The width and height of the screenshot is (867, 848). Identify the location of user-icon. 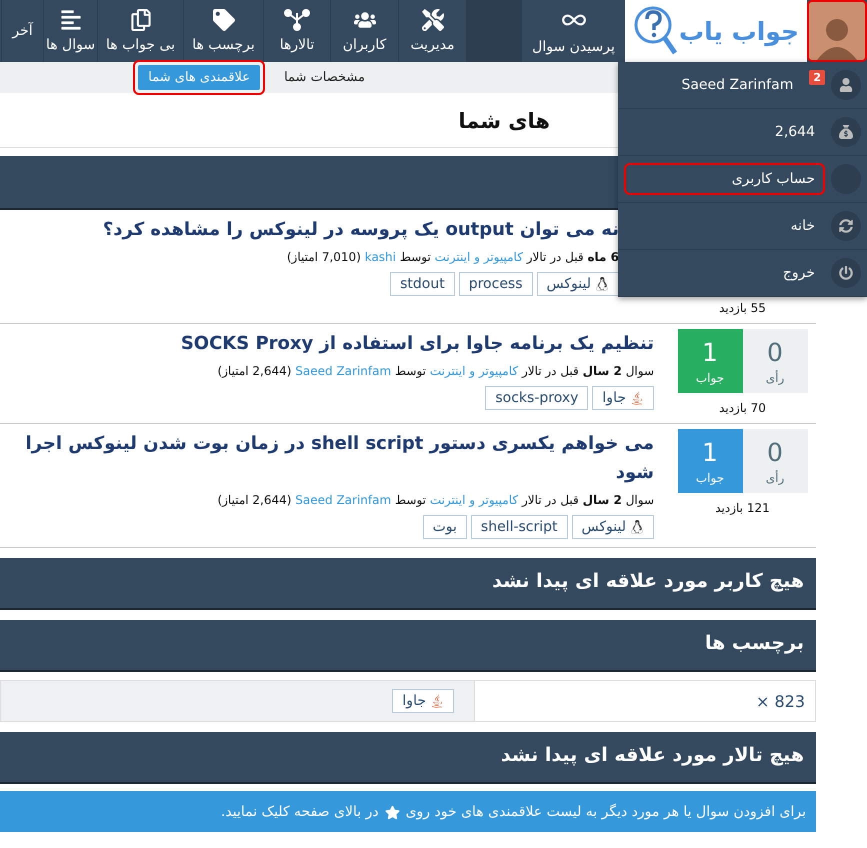
(846, 85).